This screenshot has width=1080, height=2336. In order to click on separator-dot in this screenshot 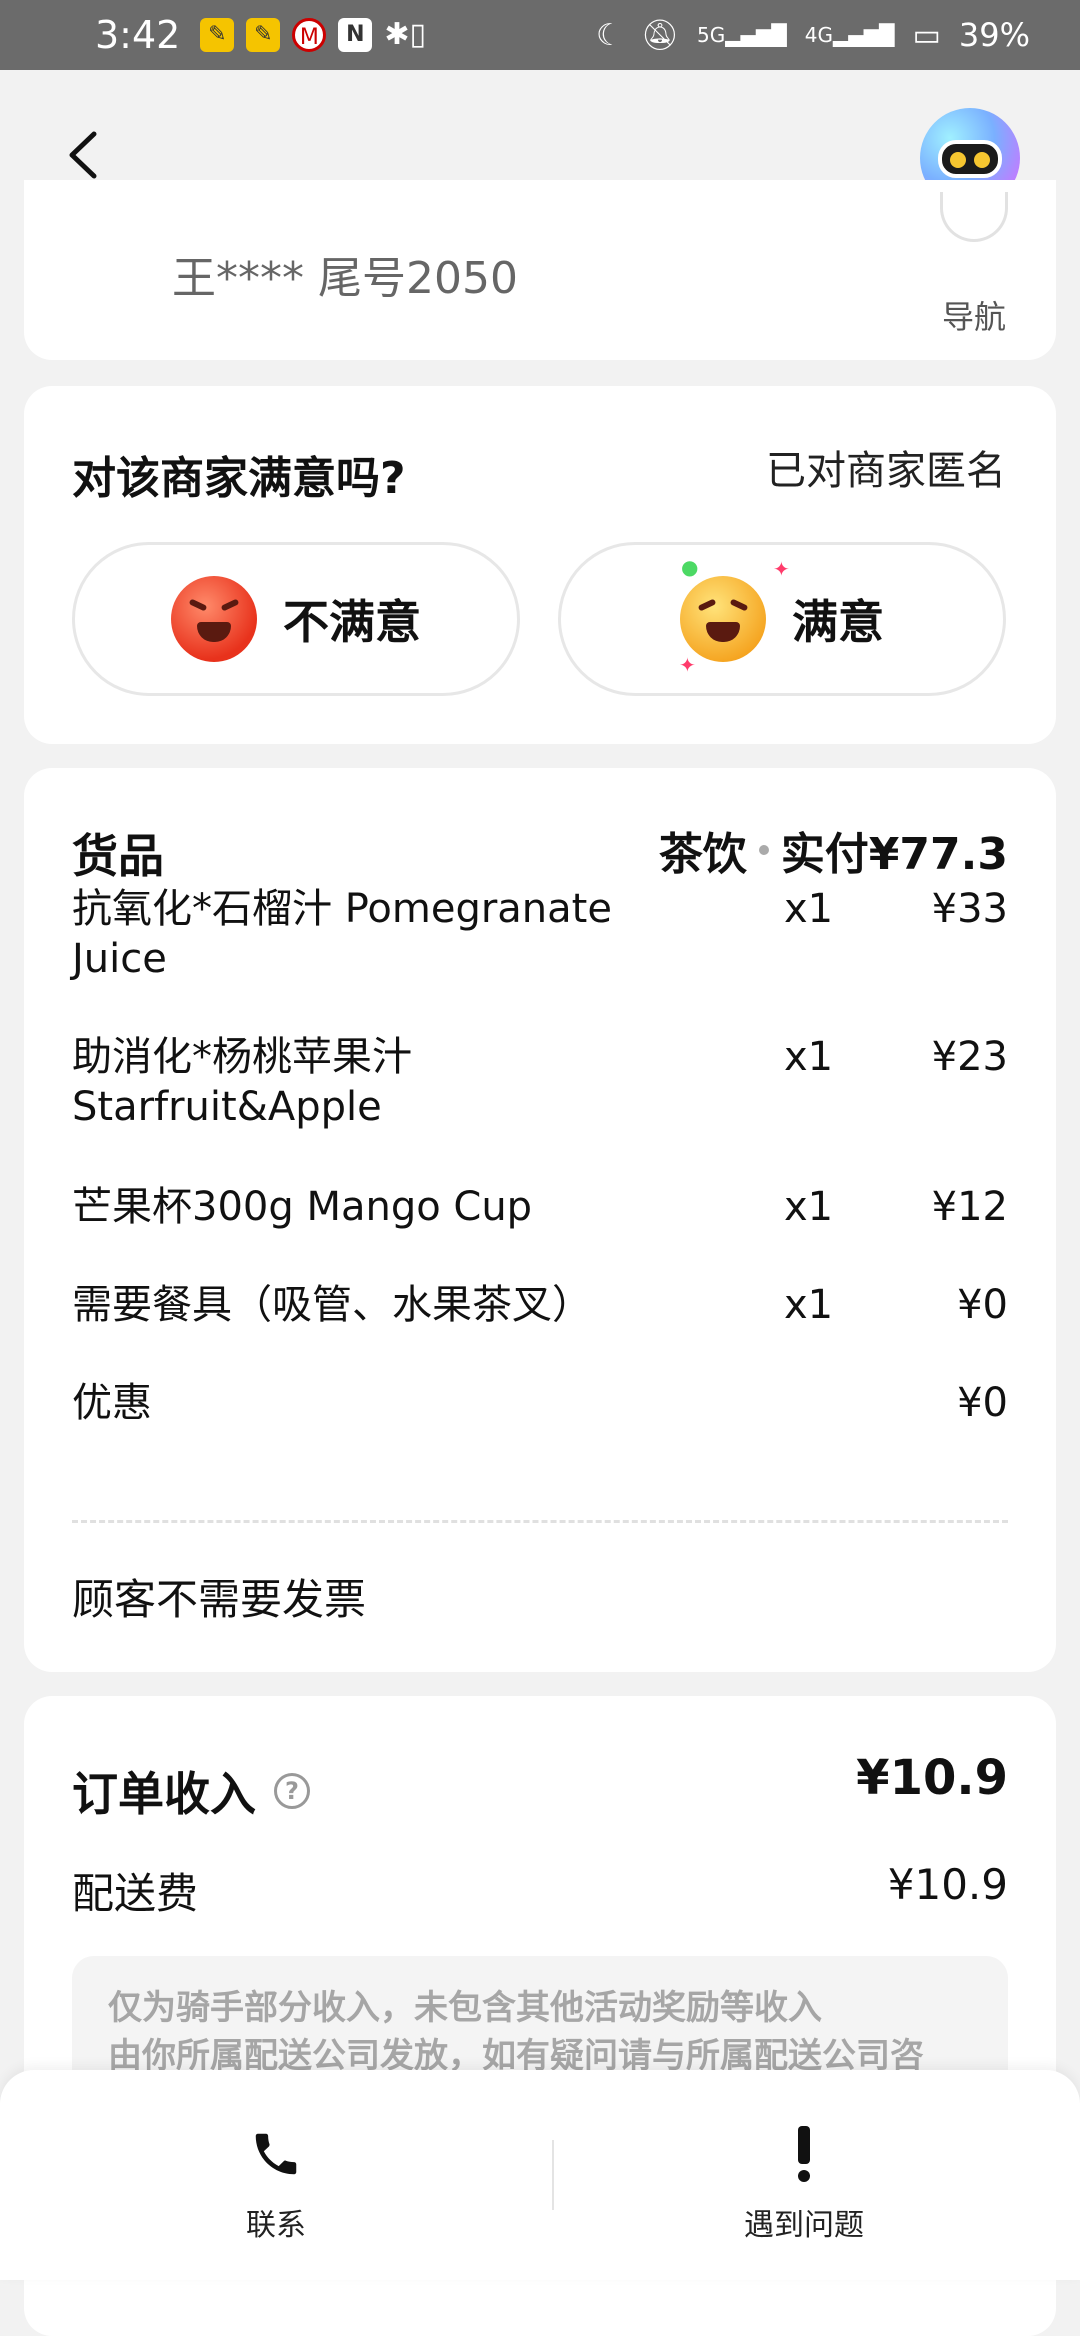, I will do `click(763, 850)`.